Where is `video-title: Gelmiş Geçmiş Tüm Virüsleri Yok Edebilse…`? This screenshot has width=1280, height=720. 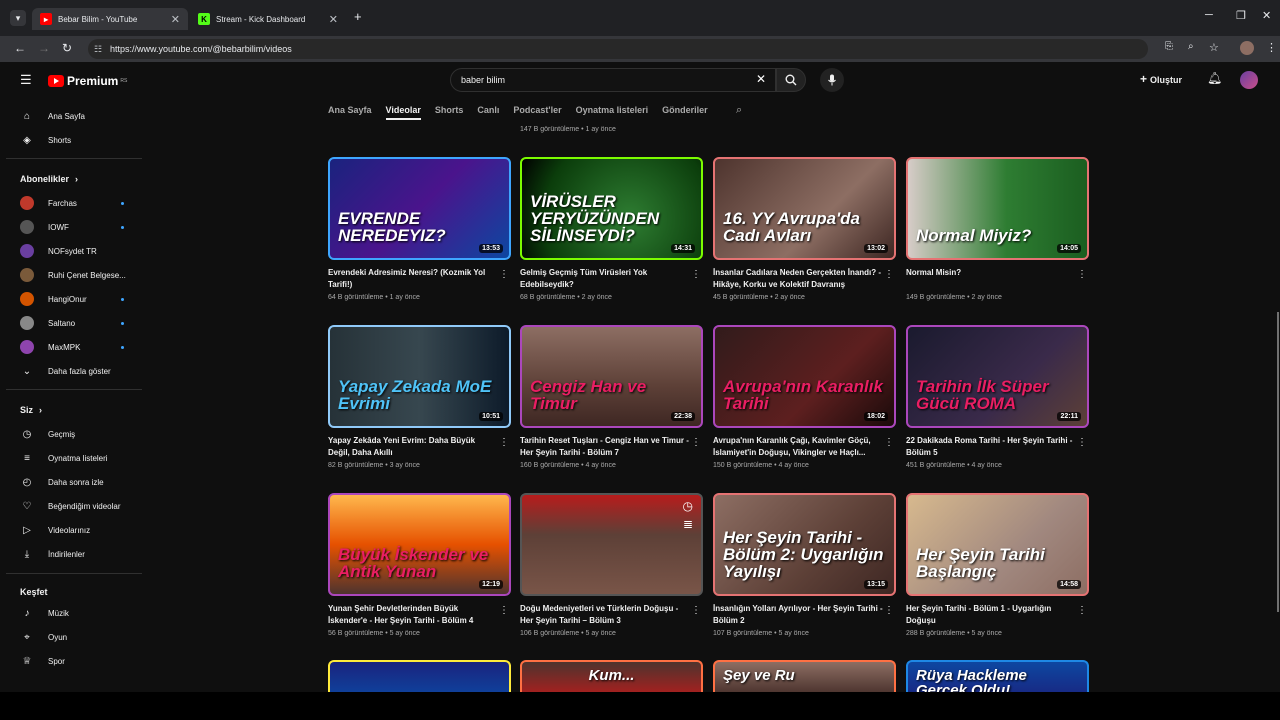 video-title: Gelmiş Geçmiş Tüm Virüsleri Yok Edebilse… is located at coordinates (605, 279).